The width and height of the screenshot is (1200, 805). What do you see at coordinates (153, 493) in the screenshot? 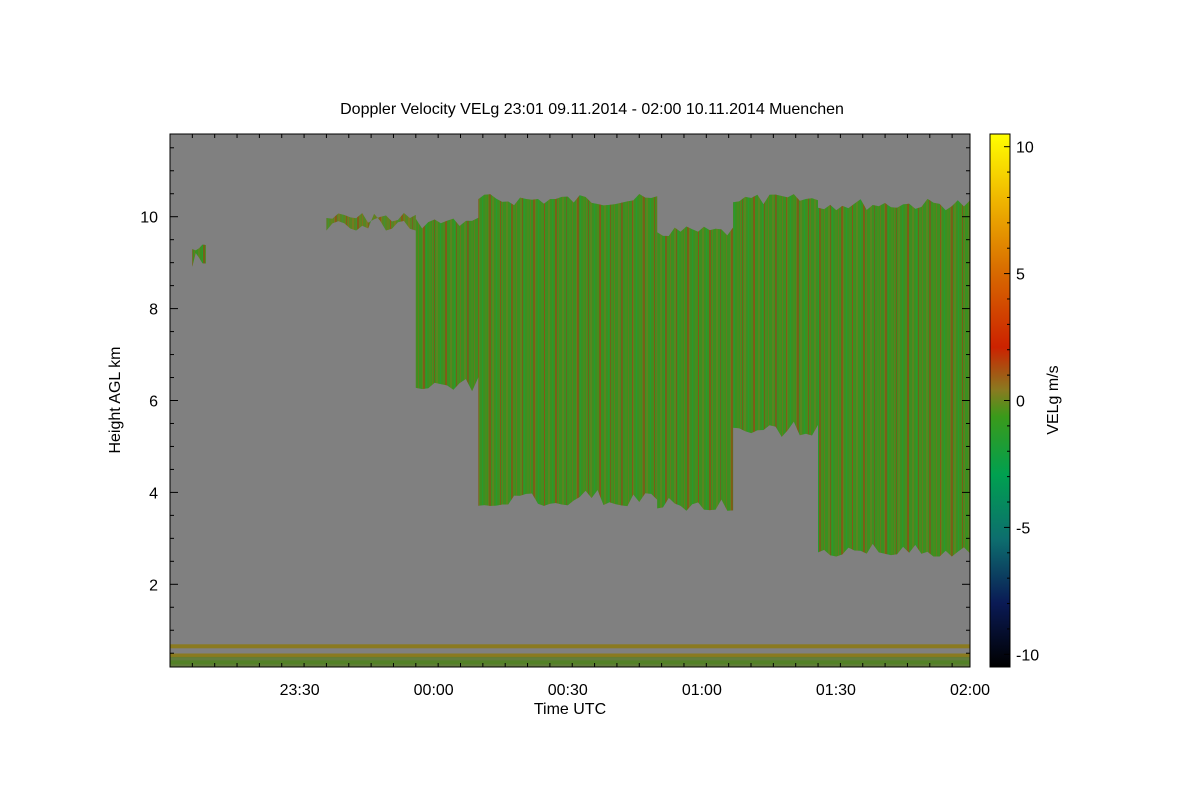
I see `y-tick-label: 4` at bounding box center [153, 493].